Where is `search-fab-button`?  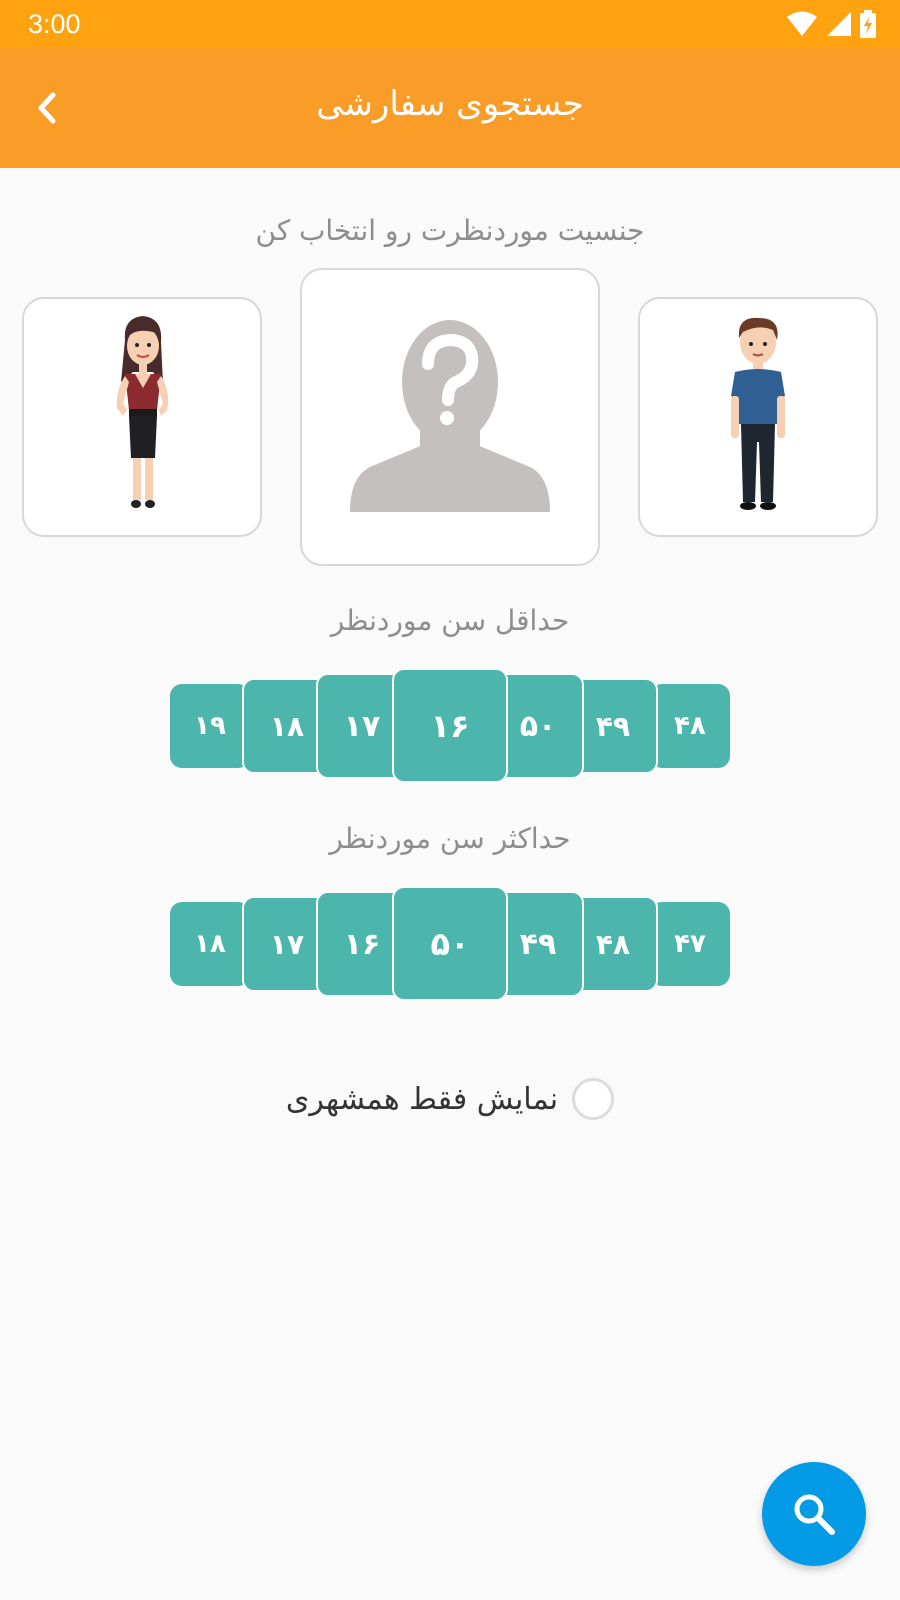 search-fab-button is located at coordinates (814, 1514).